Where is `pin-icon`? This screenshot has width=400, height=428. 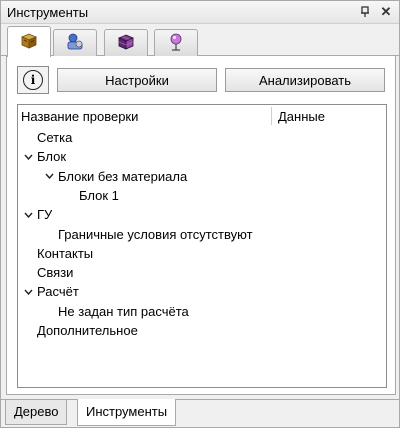 pin-icon is located at coordinates (365, 12).